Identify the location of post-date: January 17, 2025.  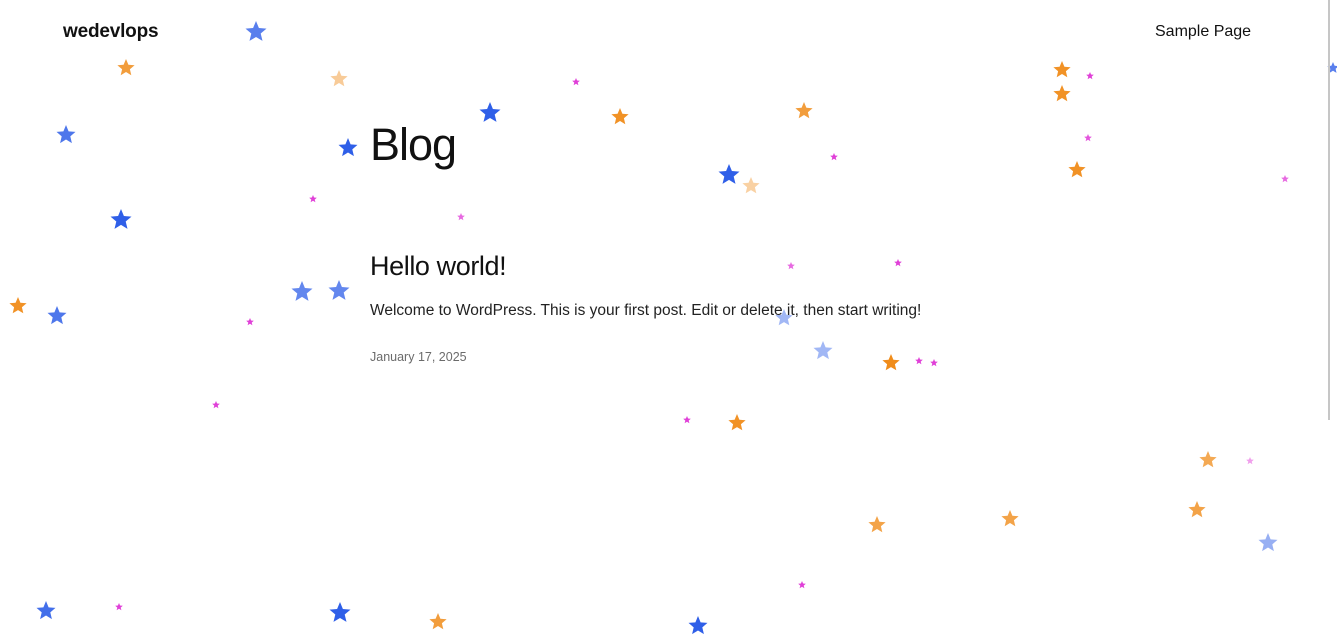
(418, 357).